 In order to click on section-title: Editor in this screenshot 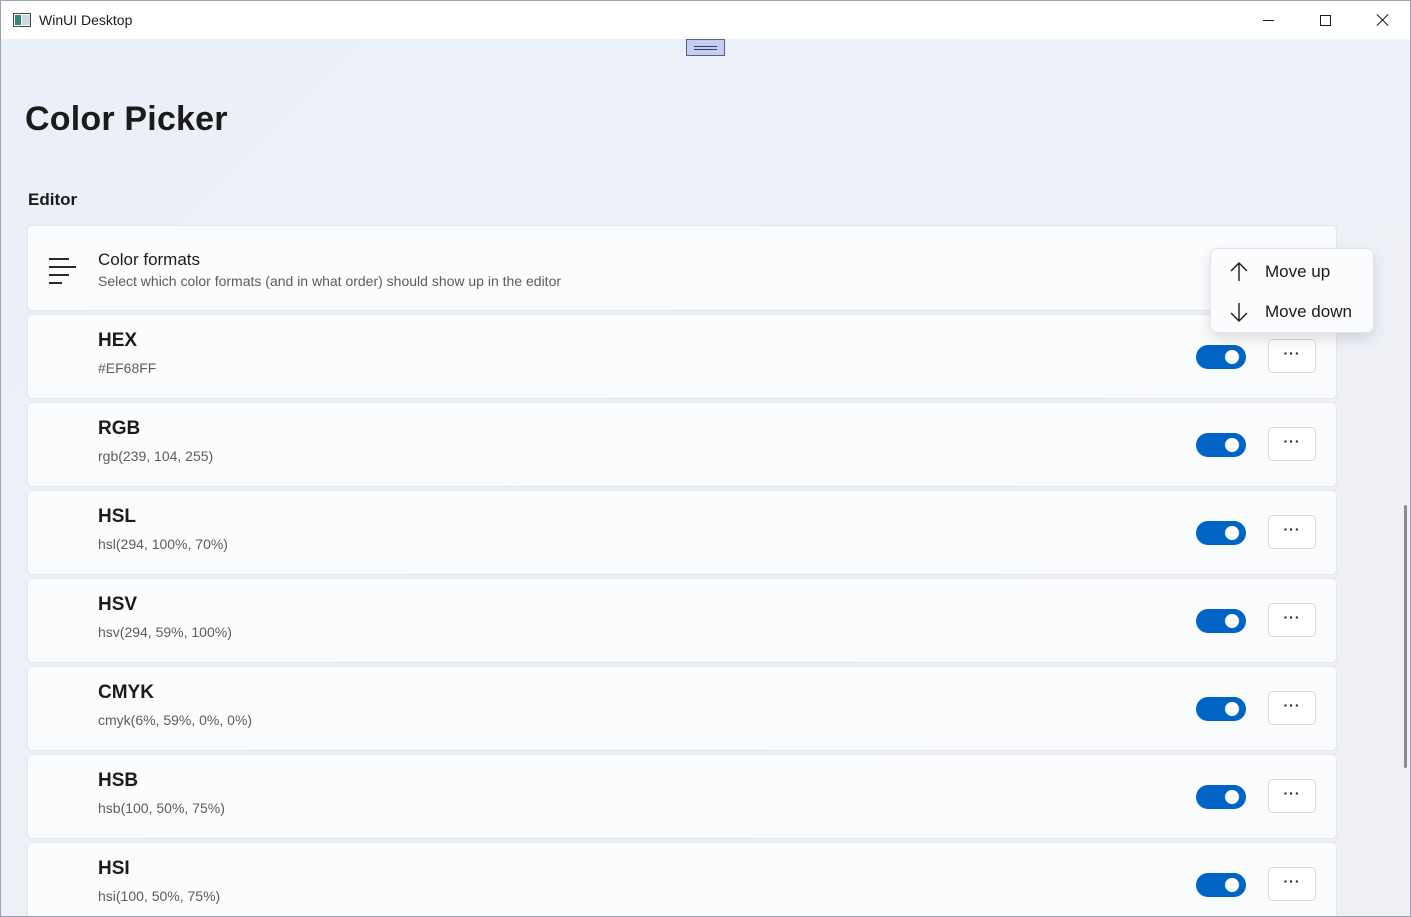, I will do `click(53, 199)`.